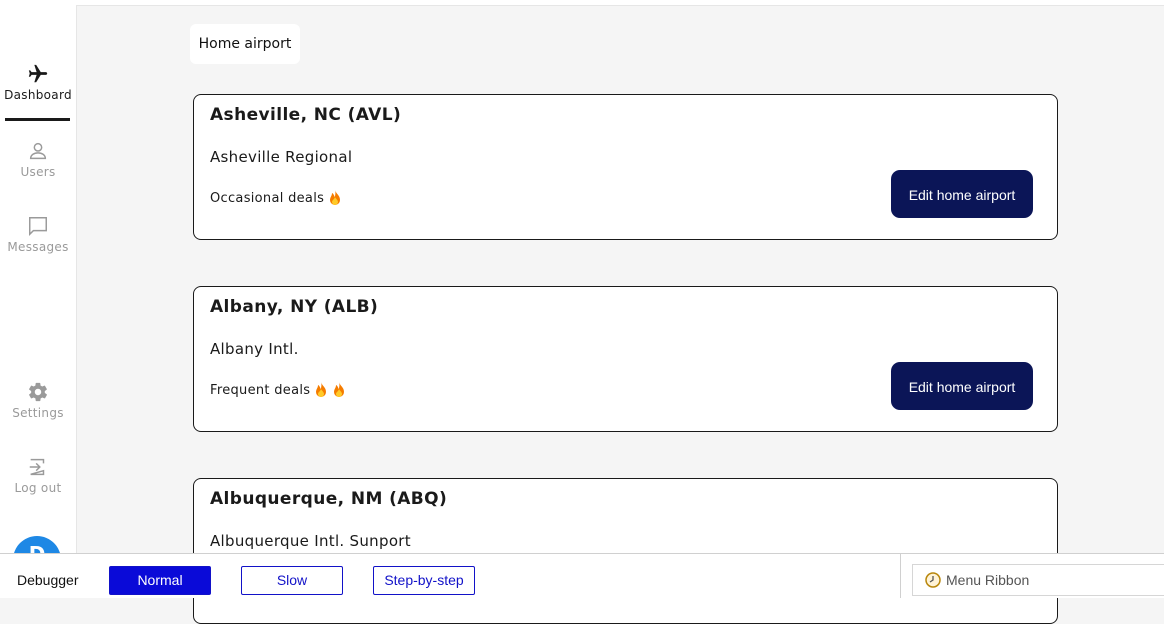 This screenshot has width=1164, height=624. I want to click on sidebar-item-settings: Settings, so click(38, 400).